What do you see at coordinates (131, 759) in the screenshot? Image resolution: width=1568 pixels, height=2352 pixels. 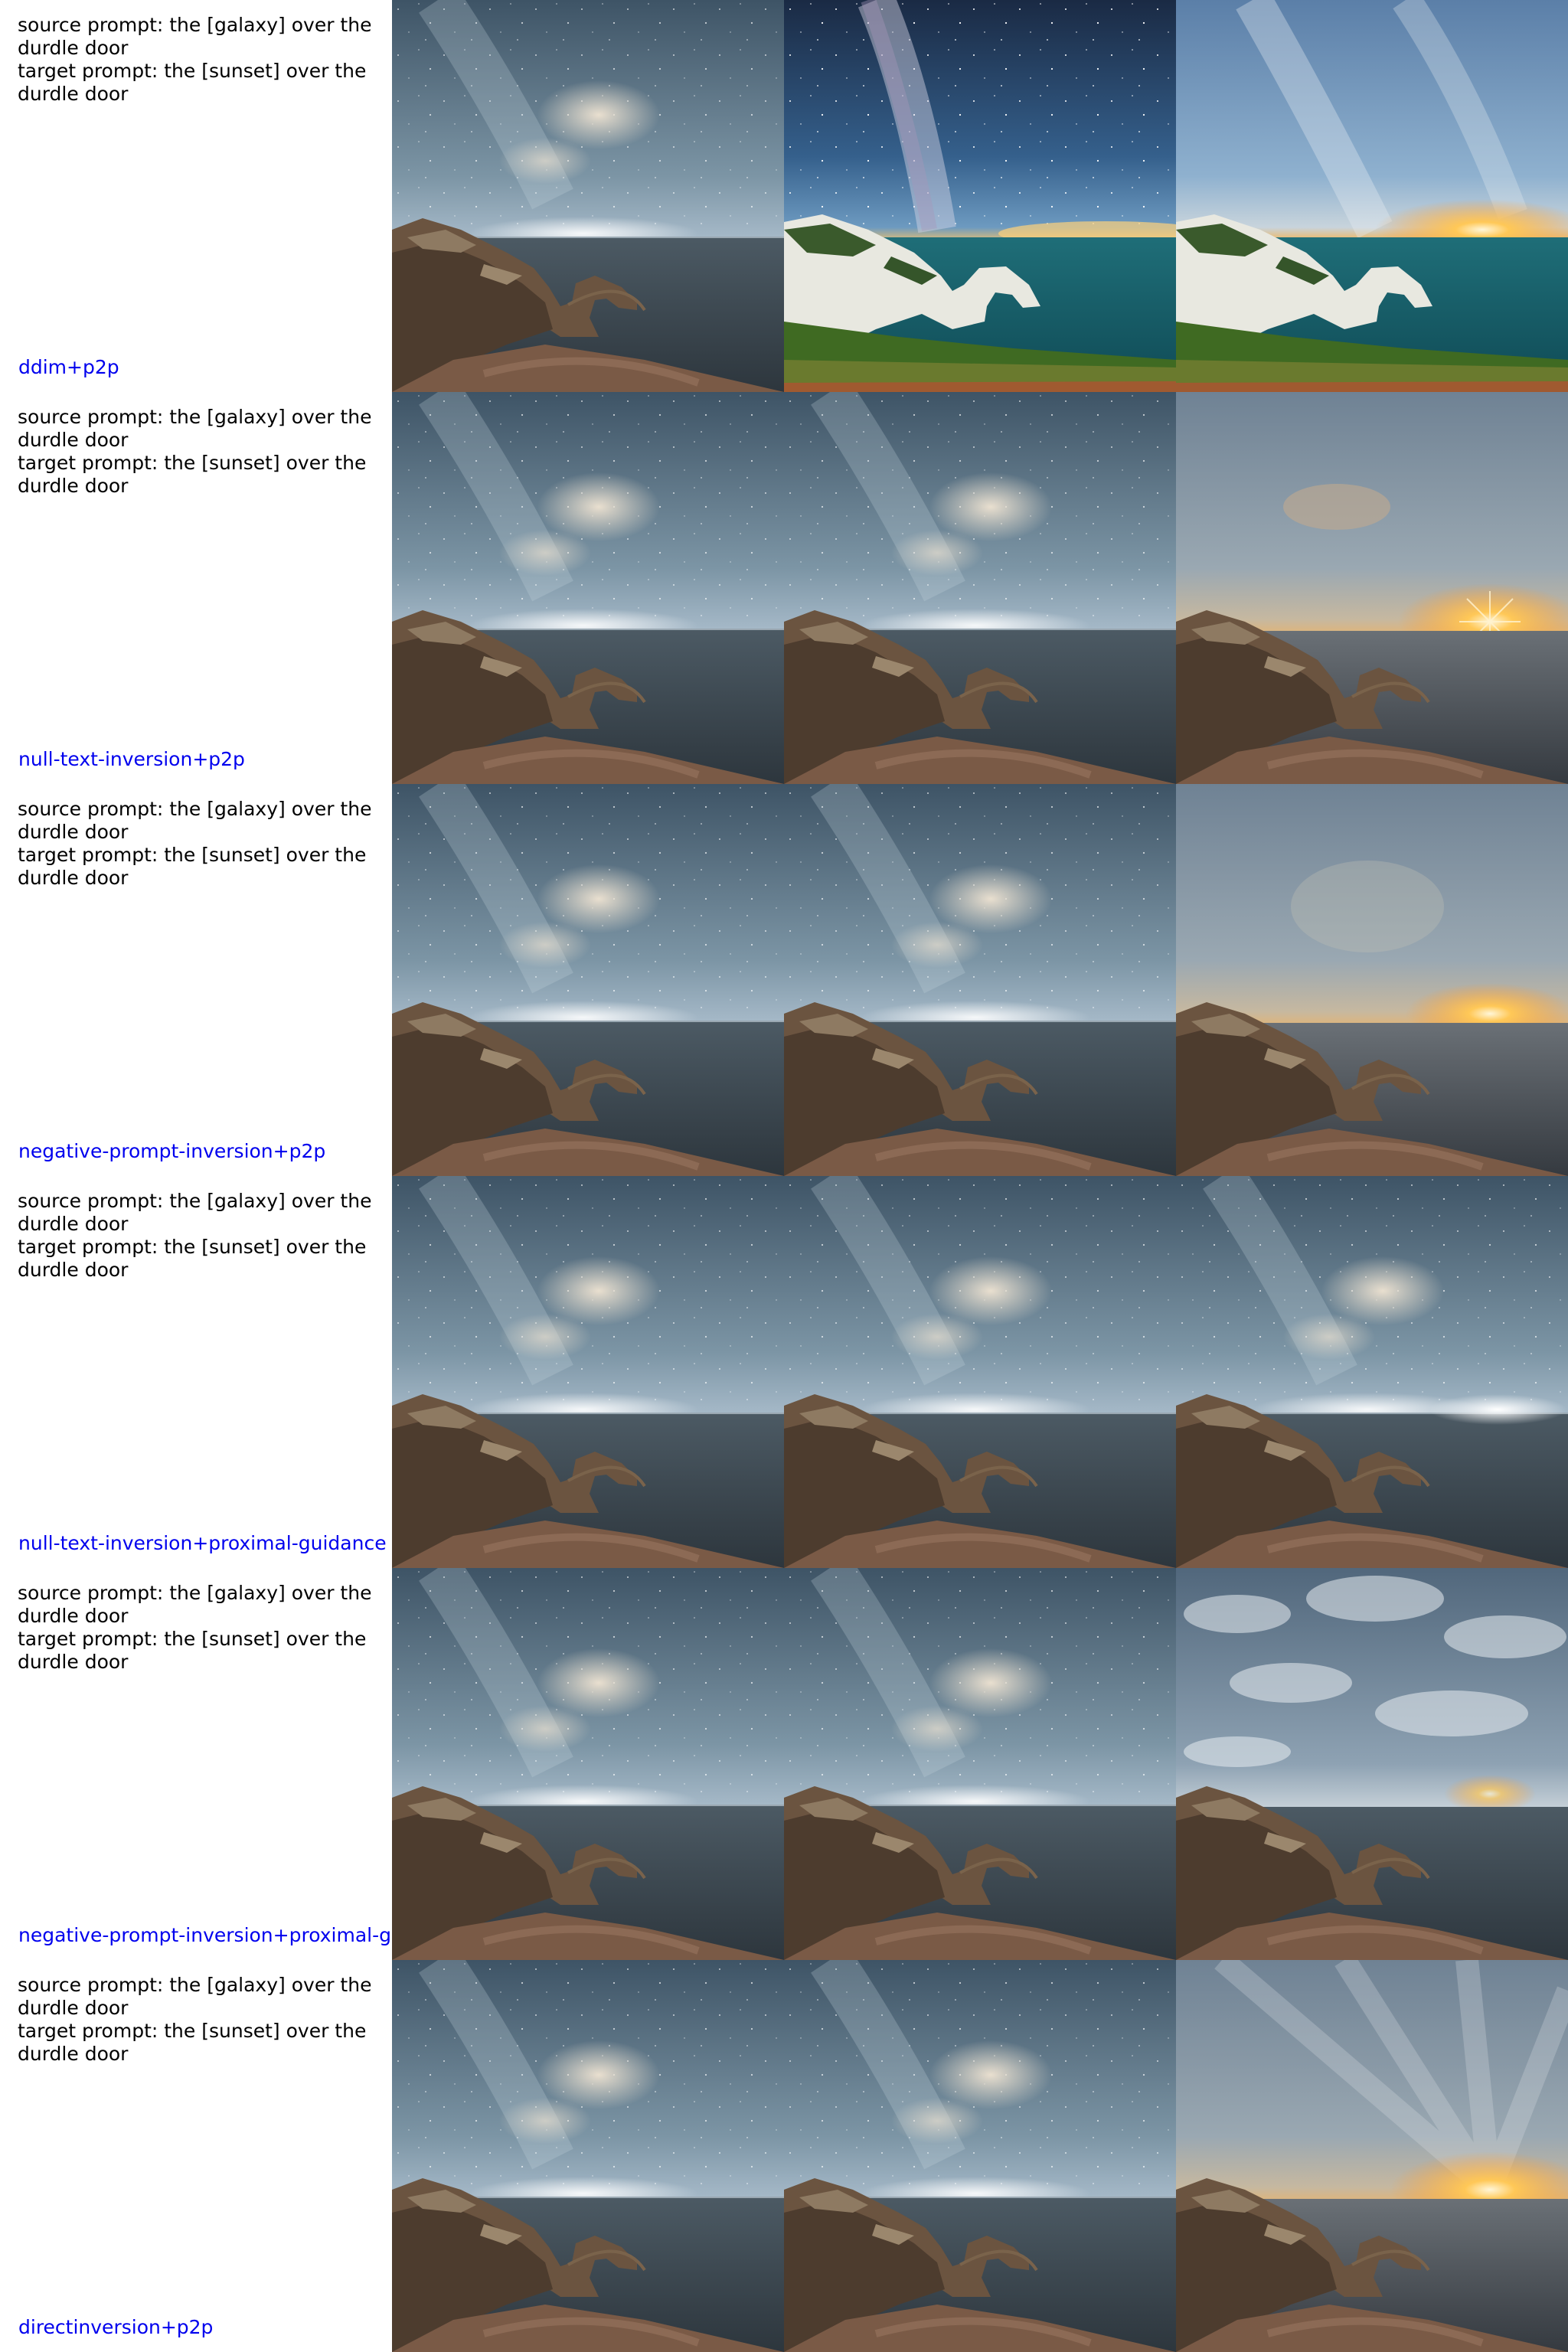 I see `method-label: null-text-inversion+p2p` at bounding box center [131, 759].